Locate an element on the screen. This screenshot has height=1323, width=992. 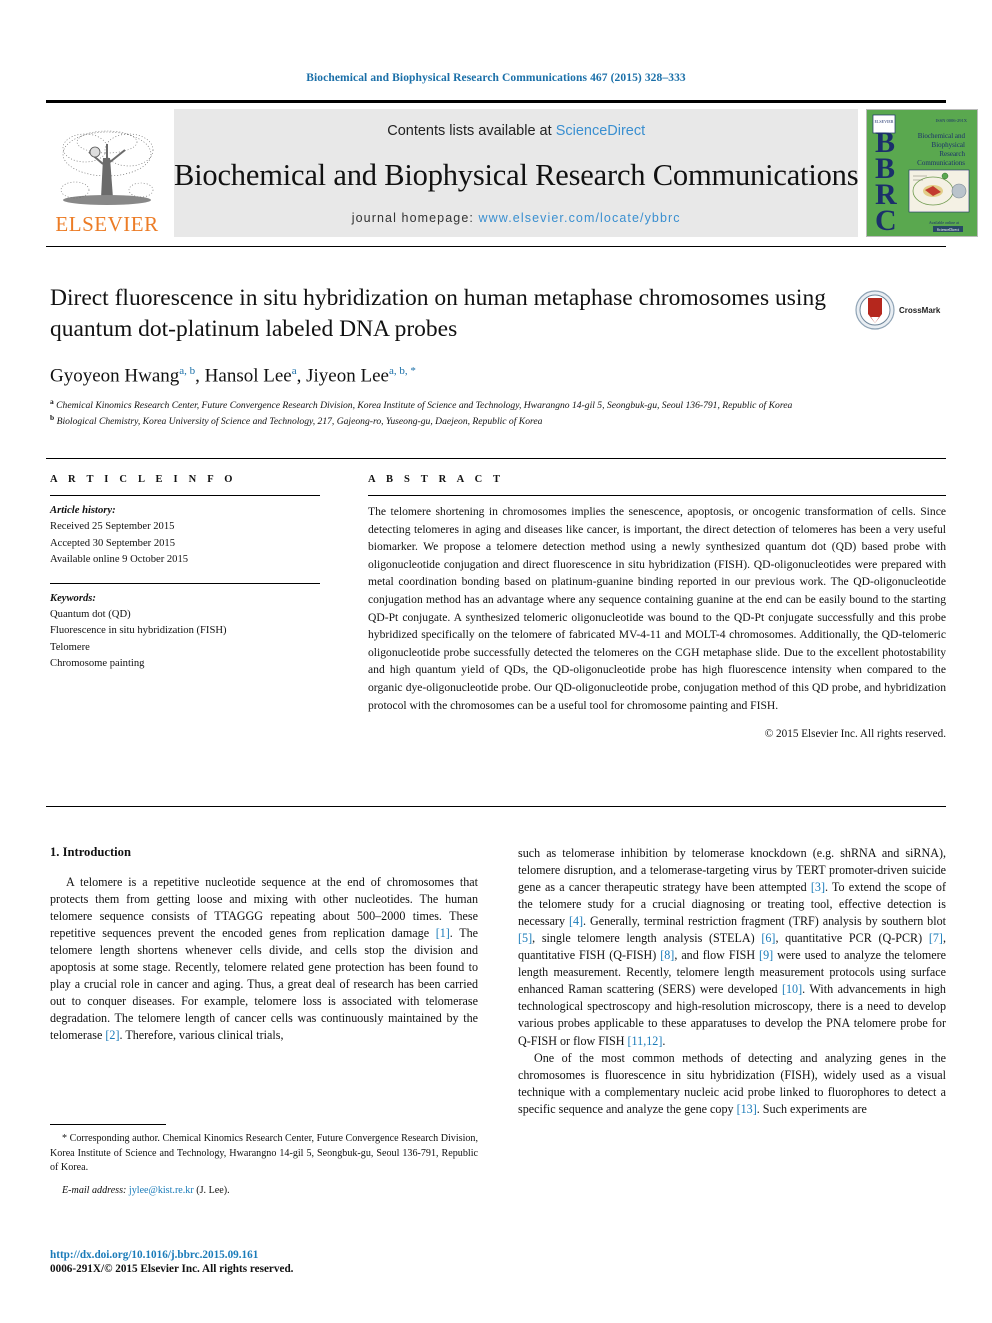
homepage-url-link: www.elsevier.com/locate/ybbrc is located at coordinates (580, 218).